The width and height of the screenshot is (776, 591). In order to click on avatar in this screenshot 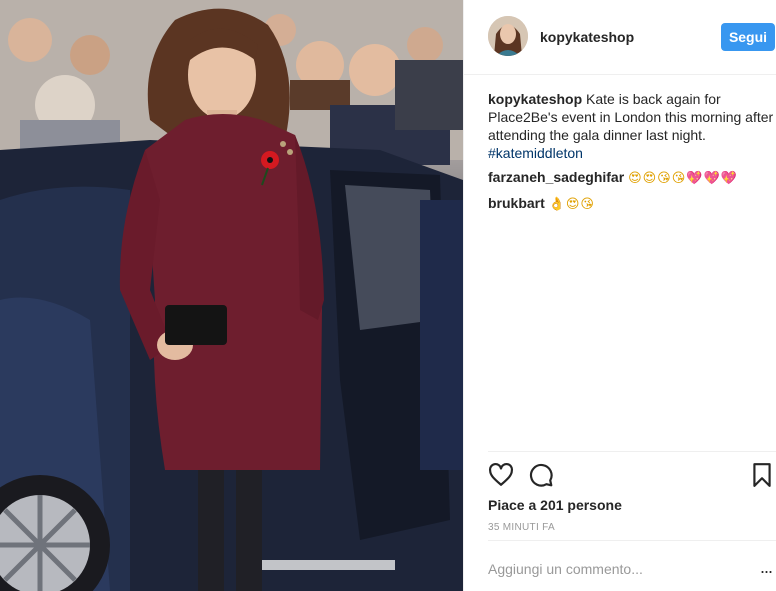, I will do `click(508, 36)`.